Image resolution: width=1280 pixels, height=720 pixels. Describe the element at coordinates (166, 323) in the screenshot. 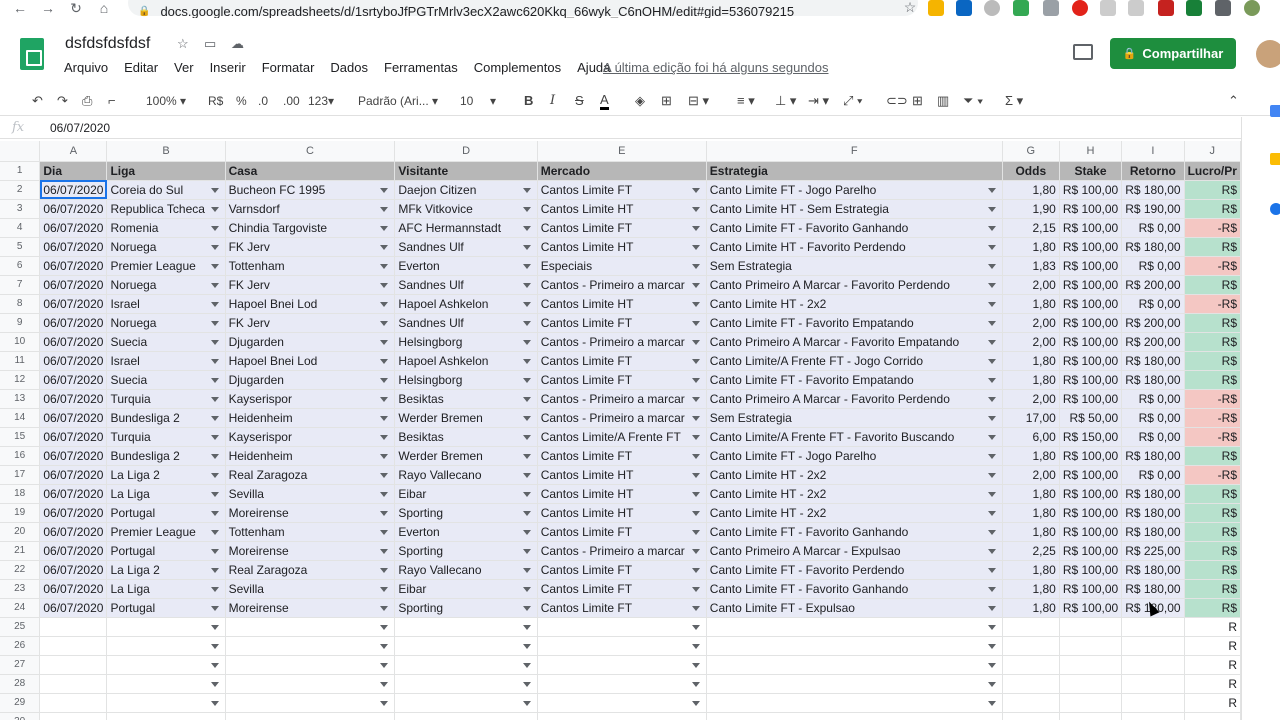

I see `cell: Noruega` at that location.